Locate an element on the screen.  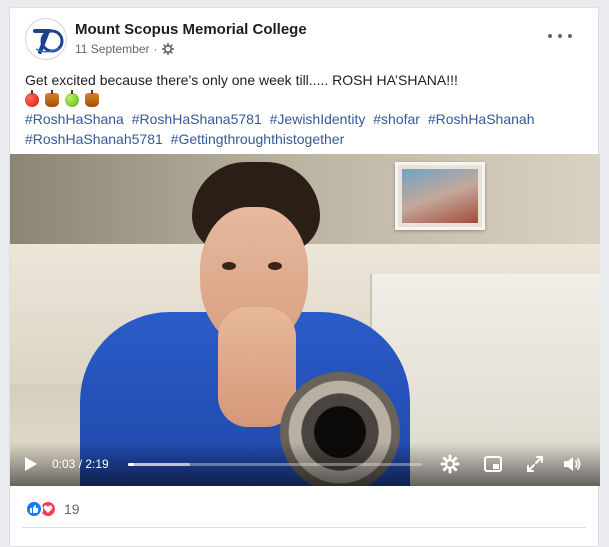
red-apple-icon is located at coordinates (32, 98).